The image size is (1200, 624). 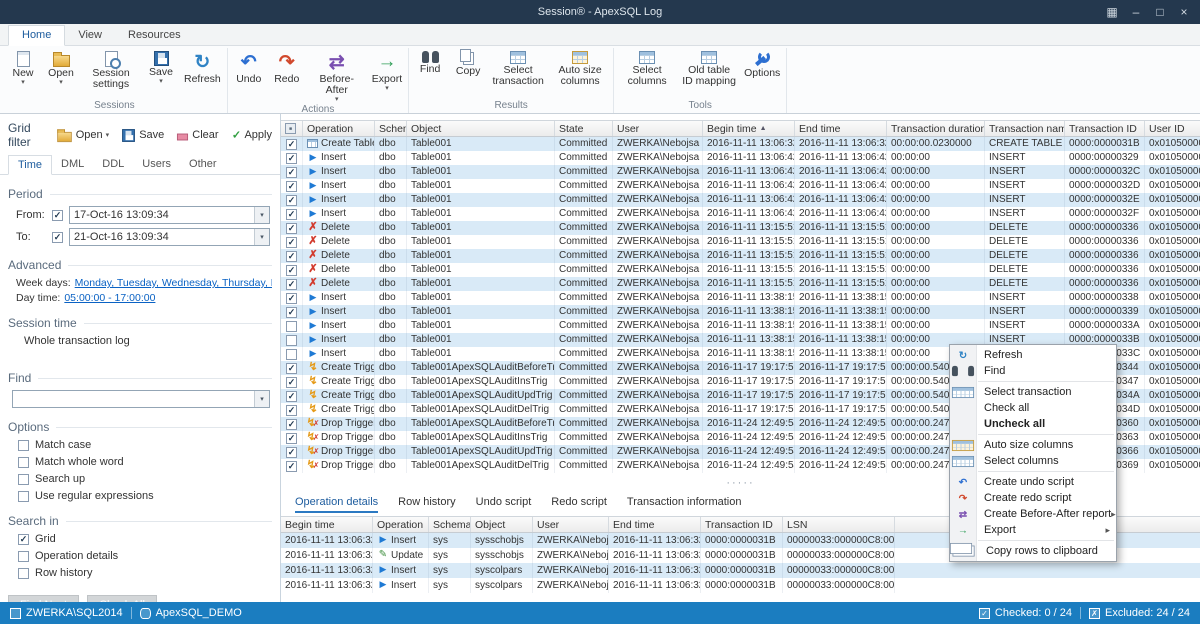 I want to click on maximize-button: □, so click(x=1160, y=12).